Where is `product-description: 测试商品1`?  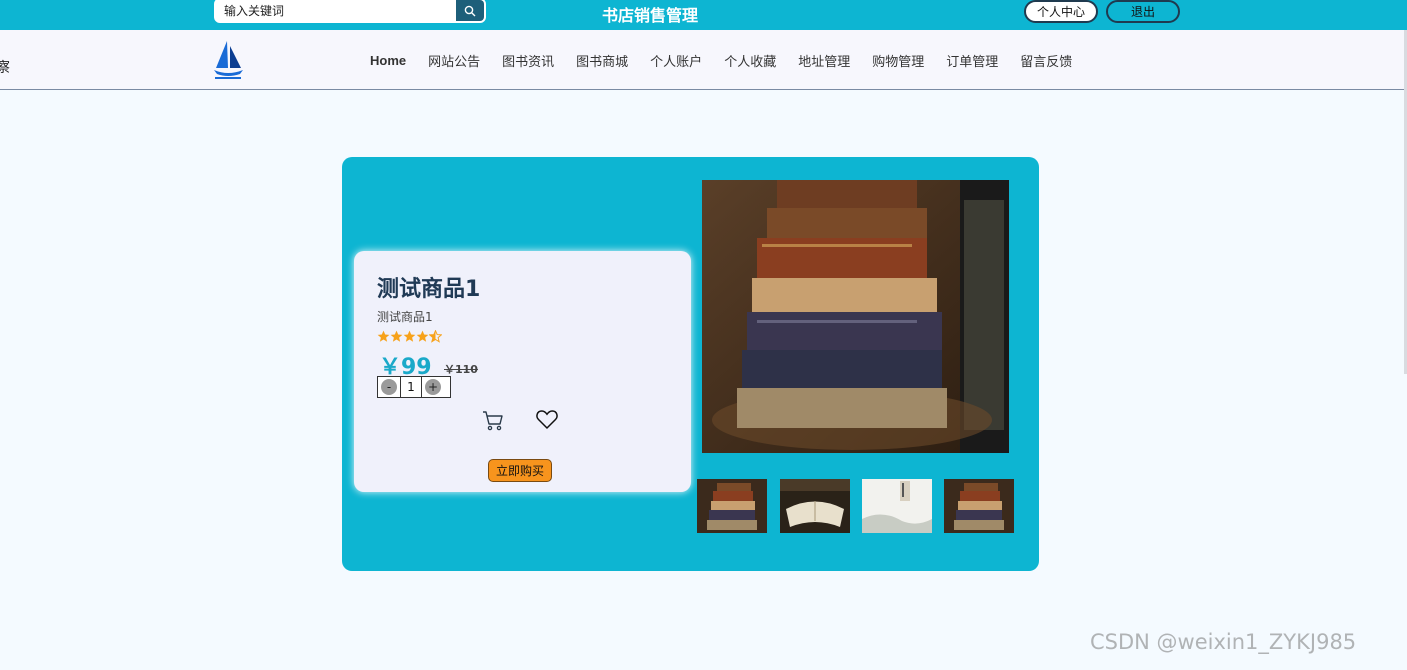 product-description: 测试商品1 is located at coordinates (405, 317).